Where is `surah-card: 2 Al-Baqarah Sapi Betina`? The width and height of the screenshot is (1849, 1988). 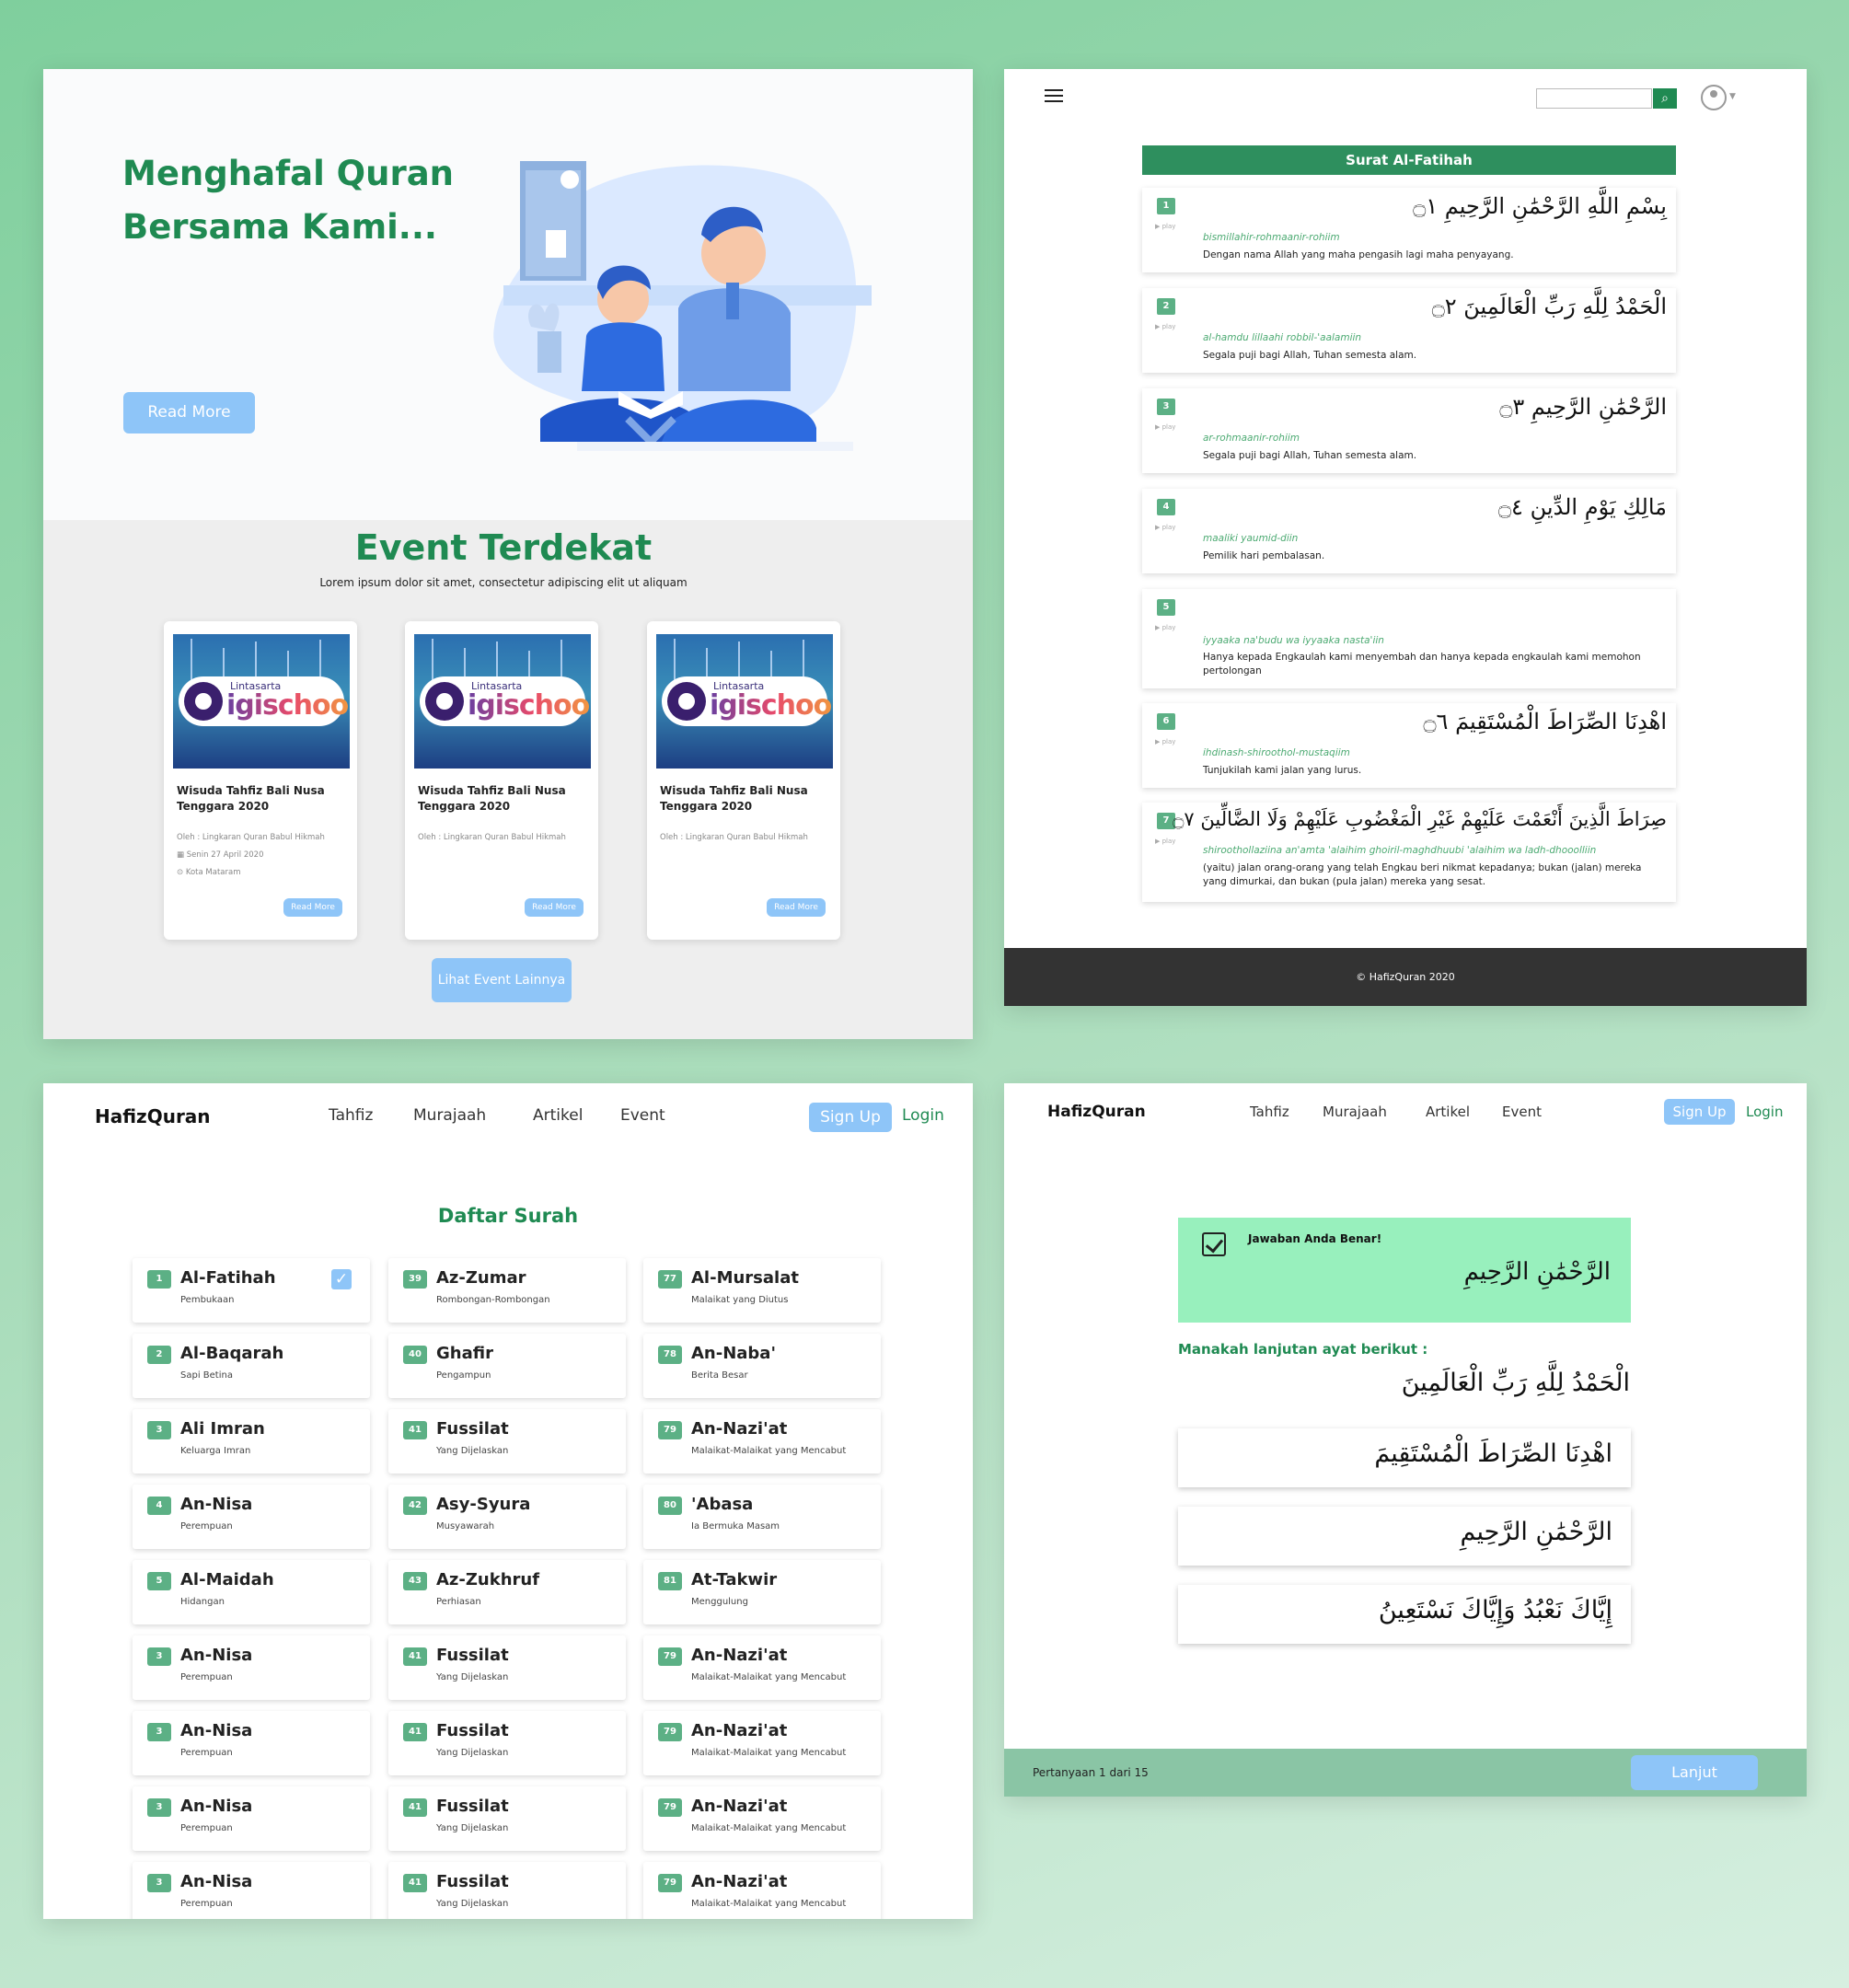
surah-card: 2 Al-Baqarah Sapi Betina is located at coordinates (251, 1366).